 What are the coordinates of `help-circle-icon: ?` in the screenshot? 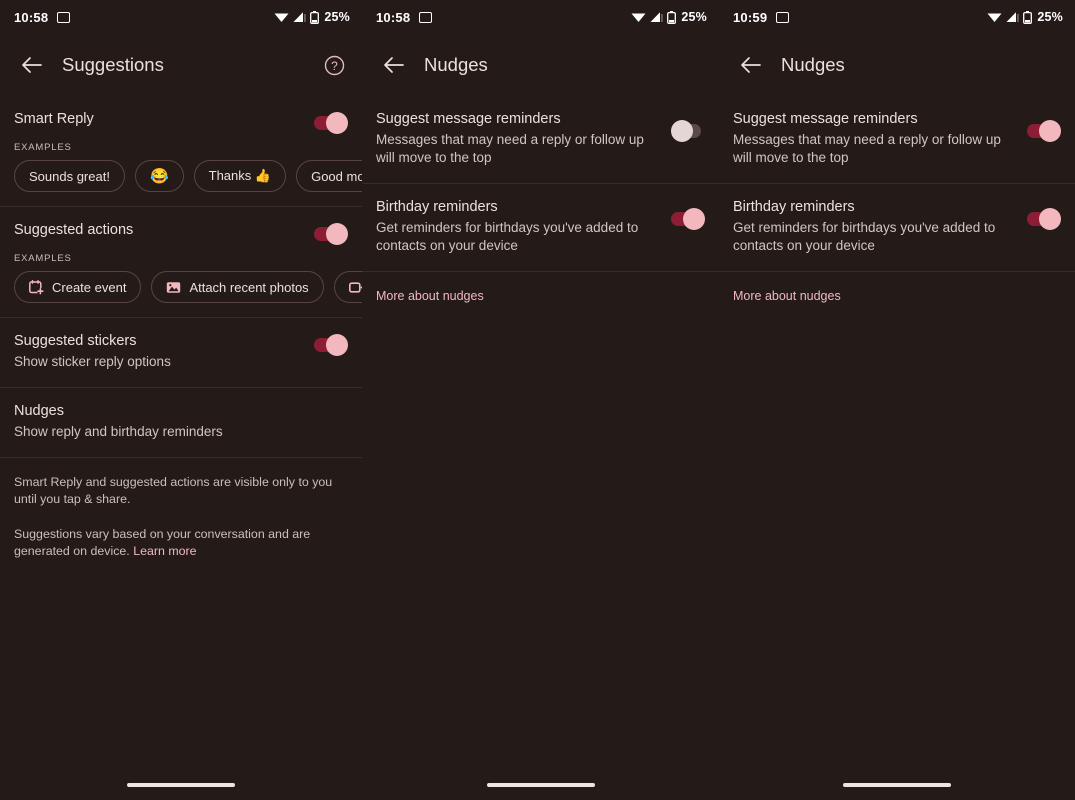 It's located at (334, 65).